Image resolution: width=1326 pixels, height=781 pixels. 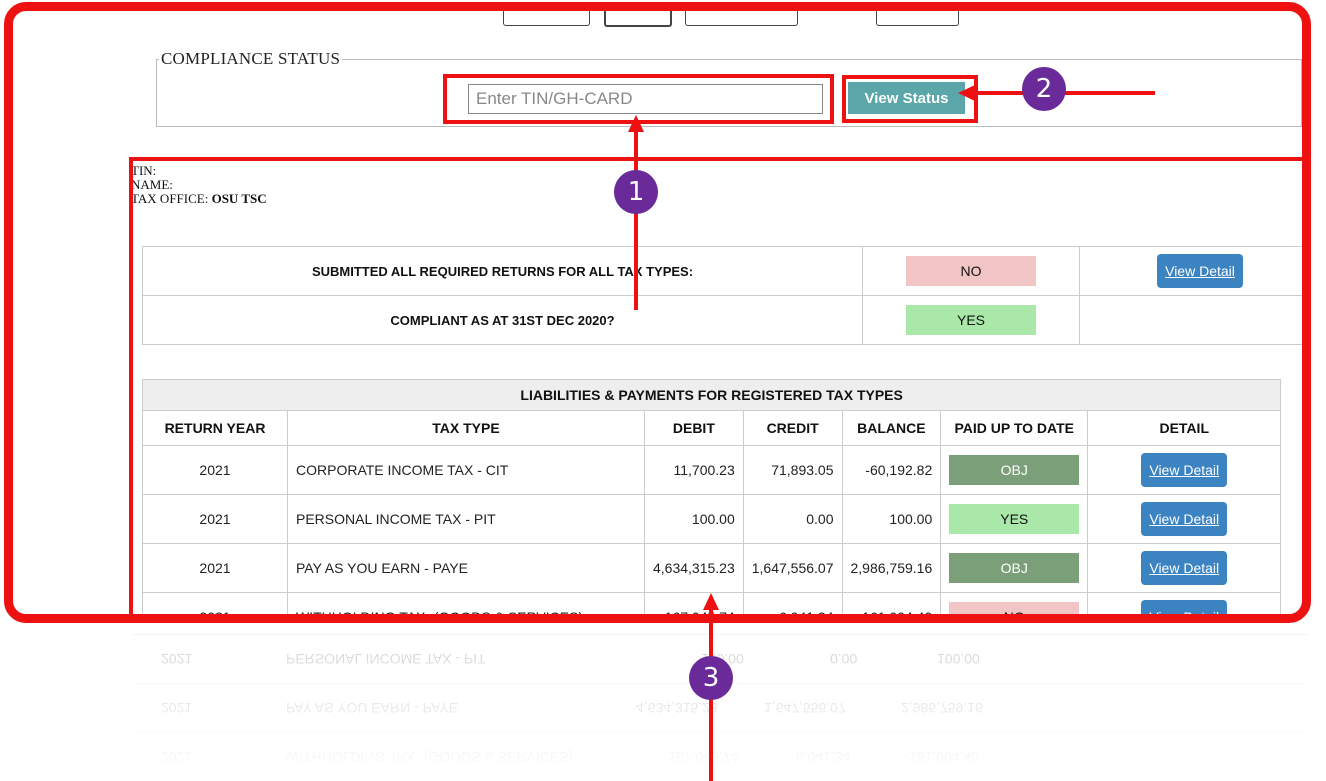 What do you see at coordinates (372, 708) in the screenshot?
I see `reflection-tax-type: PAY AS YOU EARN - PAYE` at bounding box center [372, 708].